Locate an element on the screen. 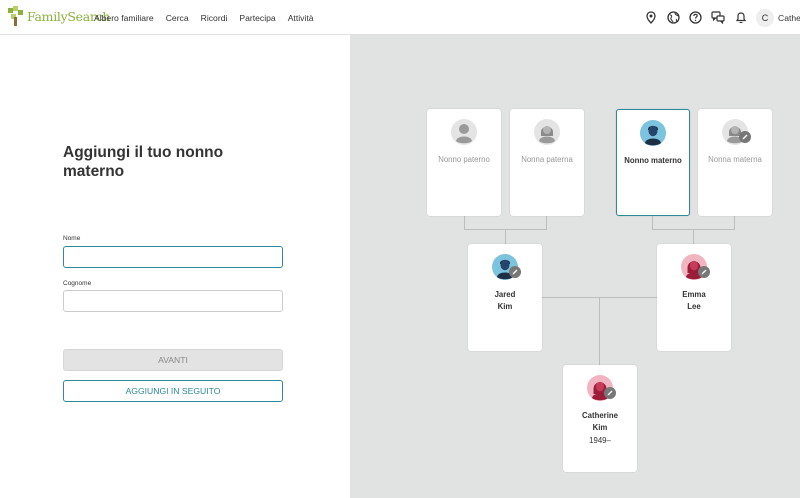 The width and height of the screenshot is (800, 498). male-avatar-icon is located at coordinates (653, 133).